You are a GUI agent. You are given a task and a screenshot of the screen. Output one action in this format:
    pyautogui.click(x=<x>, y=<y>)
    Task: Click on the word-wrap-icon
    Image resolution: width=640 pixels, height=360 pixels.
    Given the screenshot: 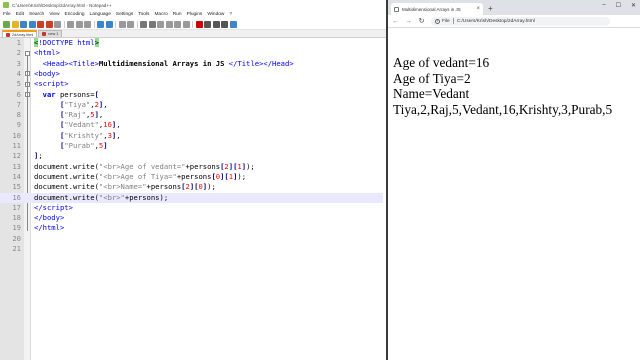 What is the action you would take?
    pyautogui.click(x=169, y=24)
    